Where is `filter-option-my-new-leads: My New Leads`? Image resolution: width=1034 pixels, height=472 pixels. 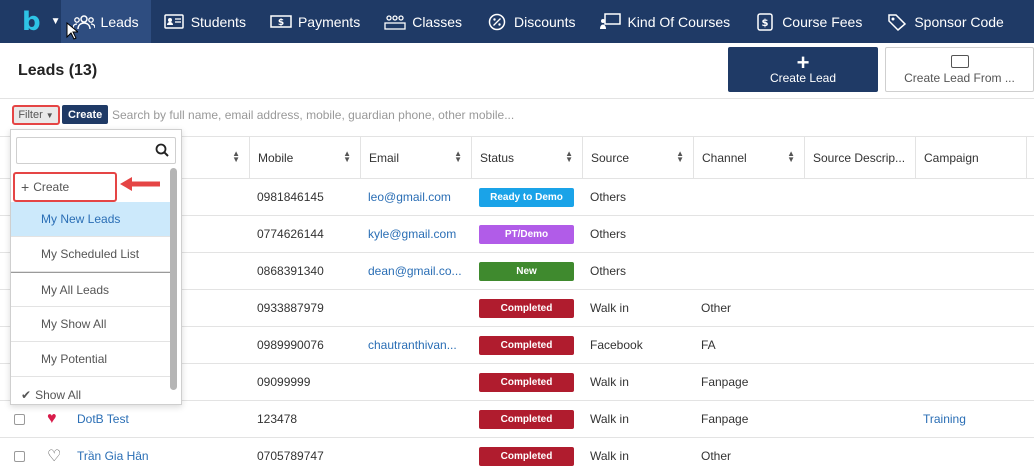
filter-option-my-new-leads: My New Leads is located at coordinates (90, 219).